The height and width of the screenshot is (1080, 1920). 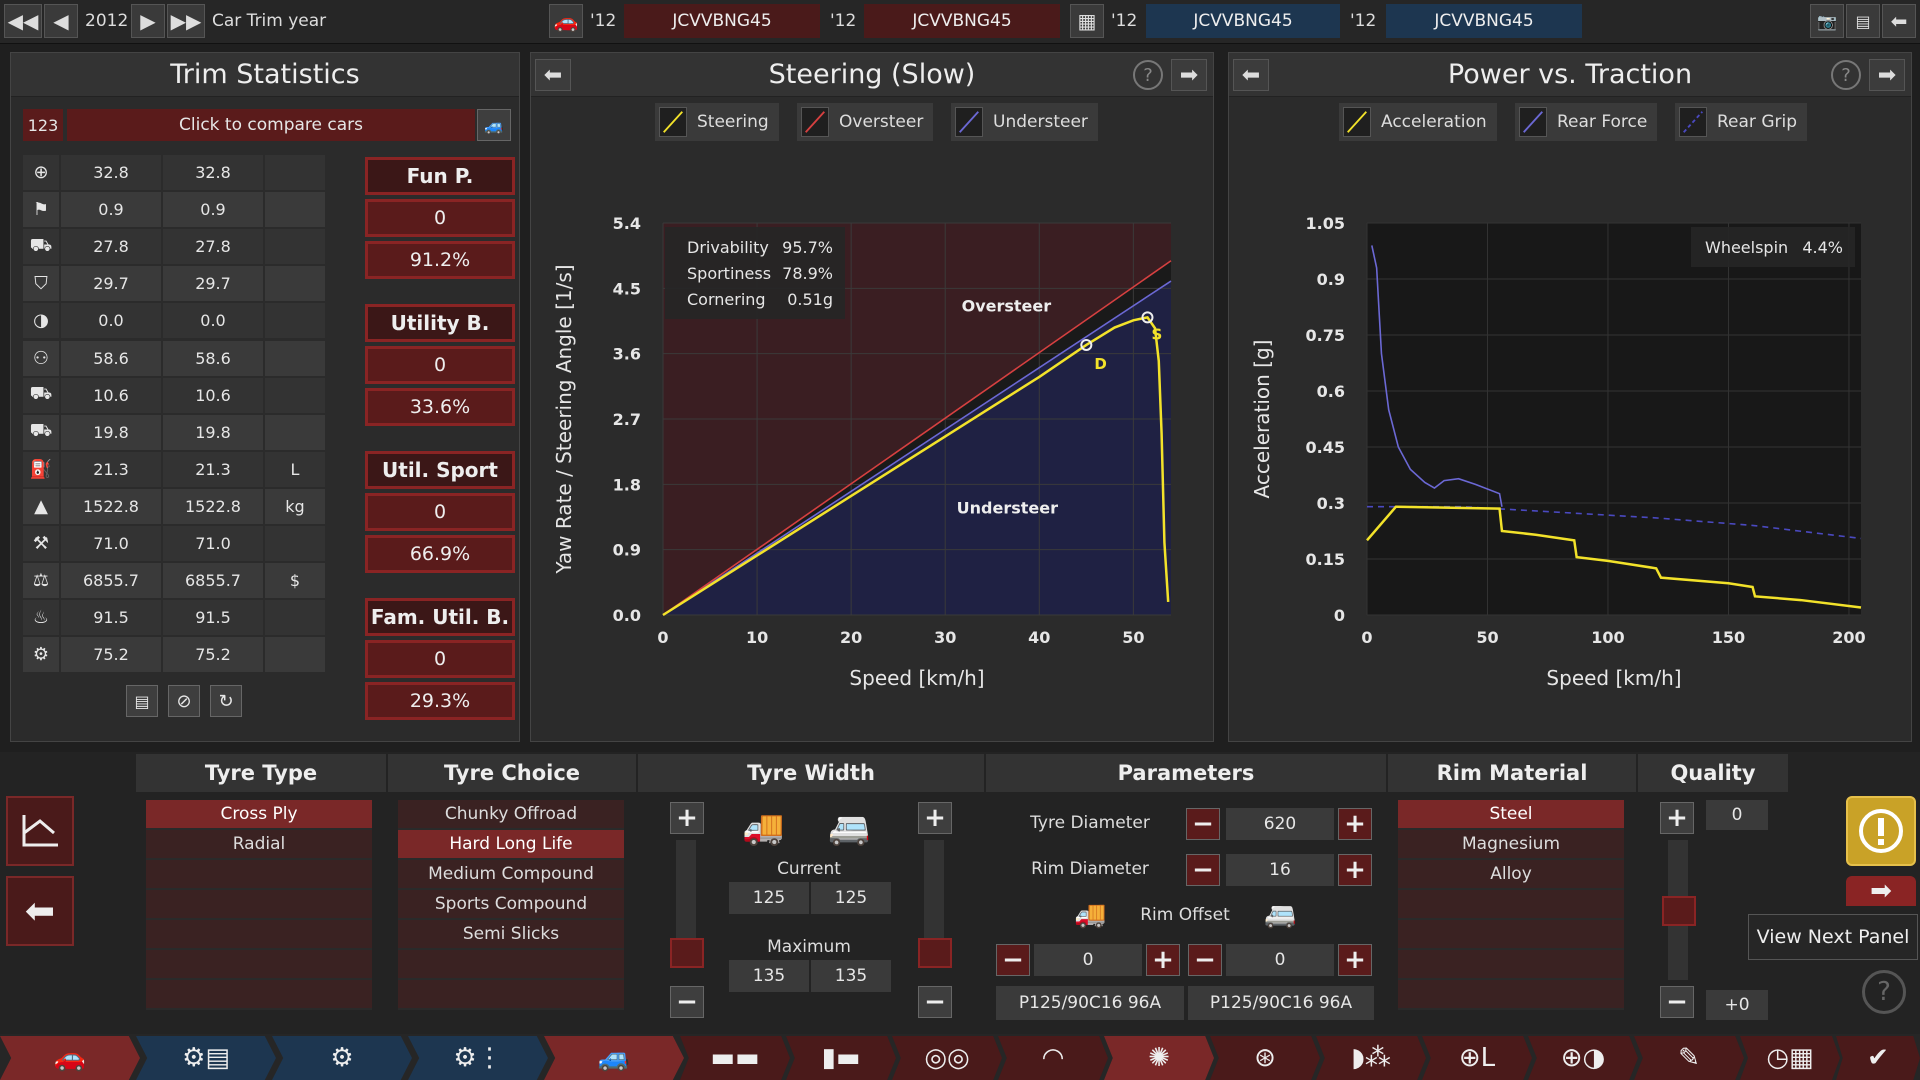 What do you see at coordinates (1741, 122) in the screenshot?
I see `legend-rear-grip: Rear Grip` at bounding box center [1741, 122].